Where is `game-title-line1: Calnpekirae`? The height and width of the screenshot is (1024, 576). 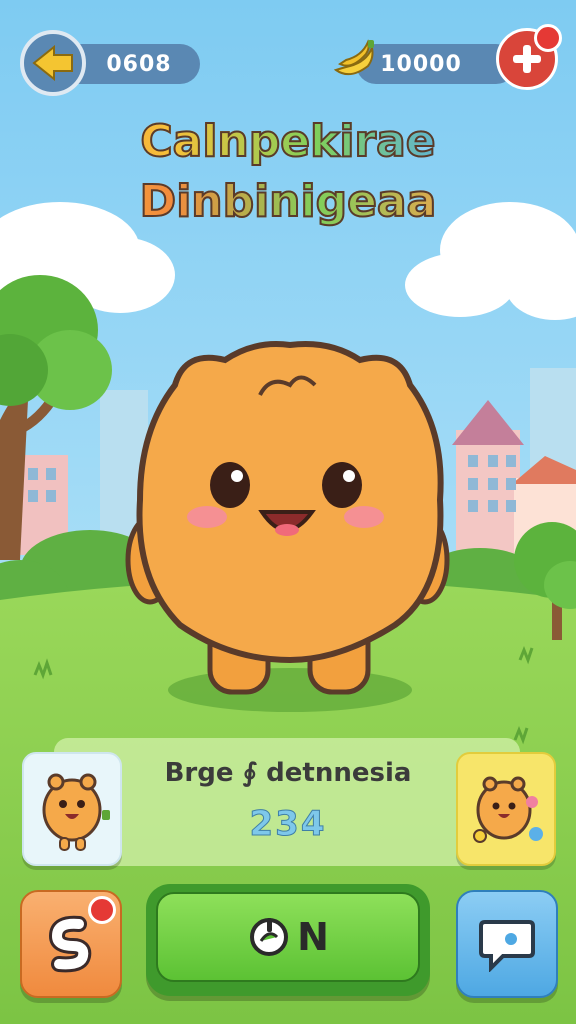 game-title-line1: Calnpekirae is located at coordinates (288, 141).